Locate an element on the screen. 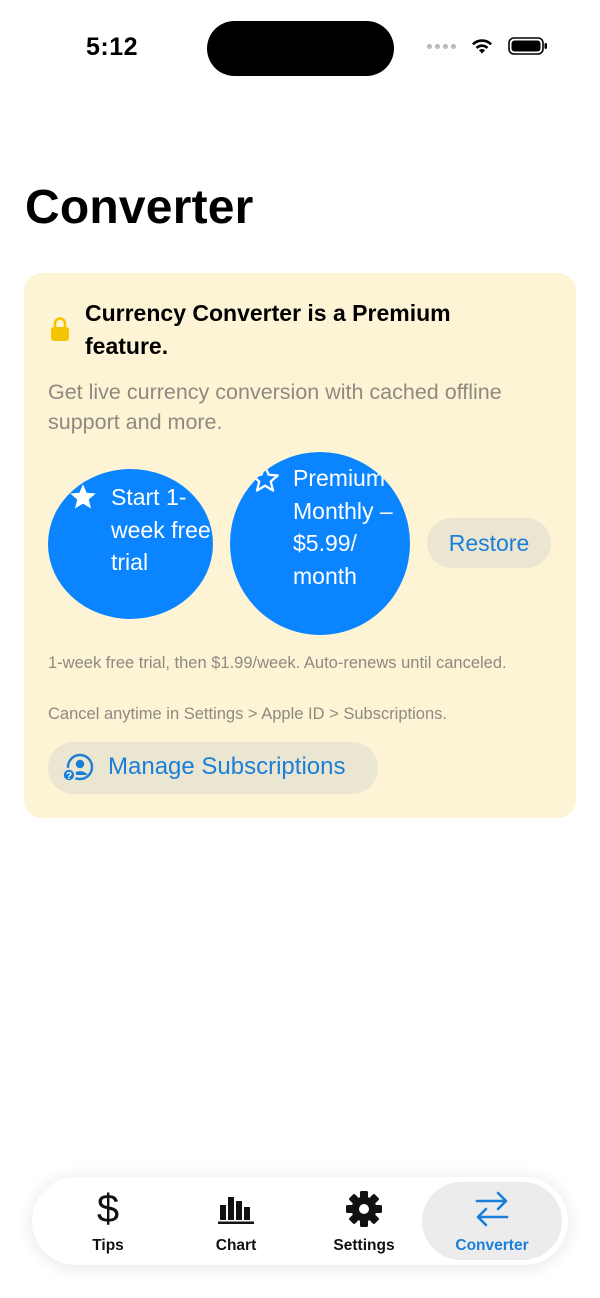  tab-converter-label: Converter is located at coordinates (492, 1245).